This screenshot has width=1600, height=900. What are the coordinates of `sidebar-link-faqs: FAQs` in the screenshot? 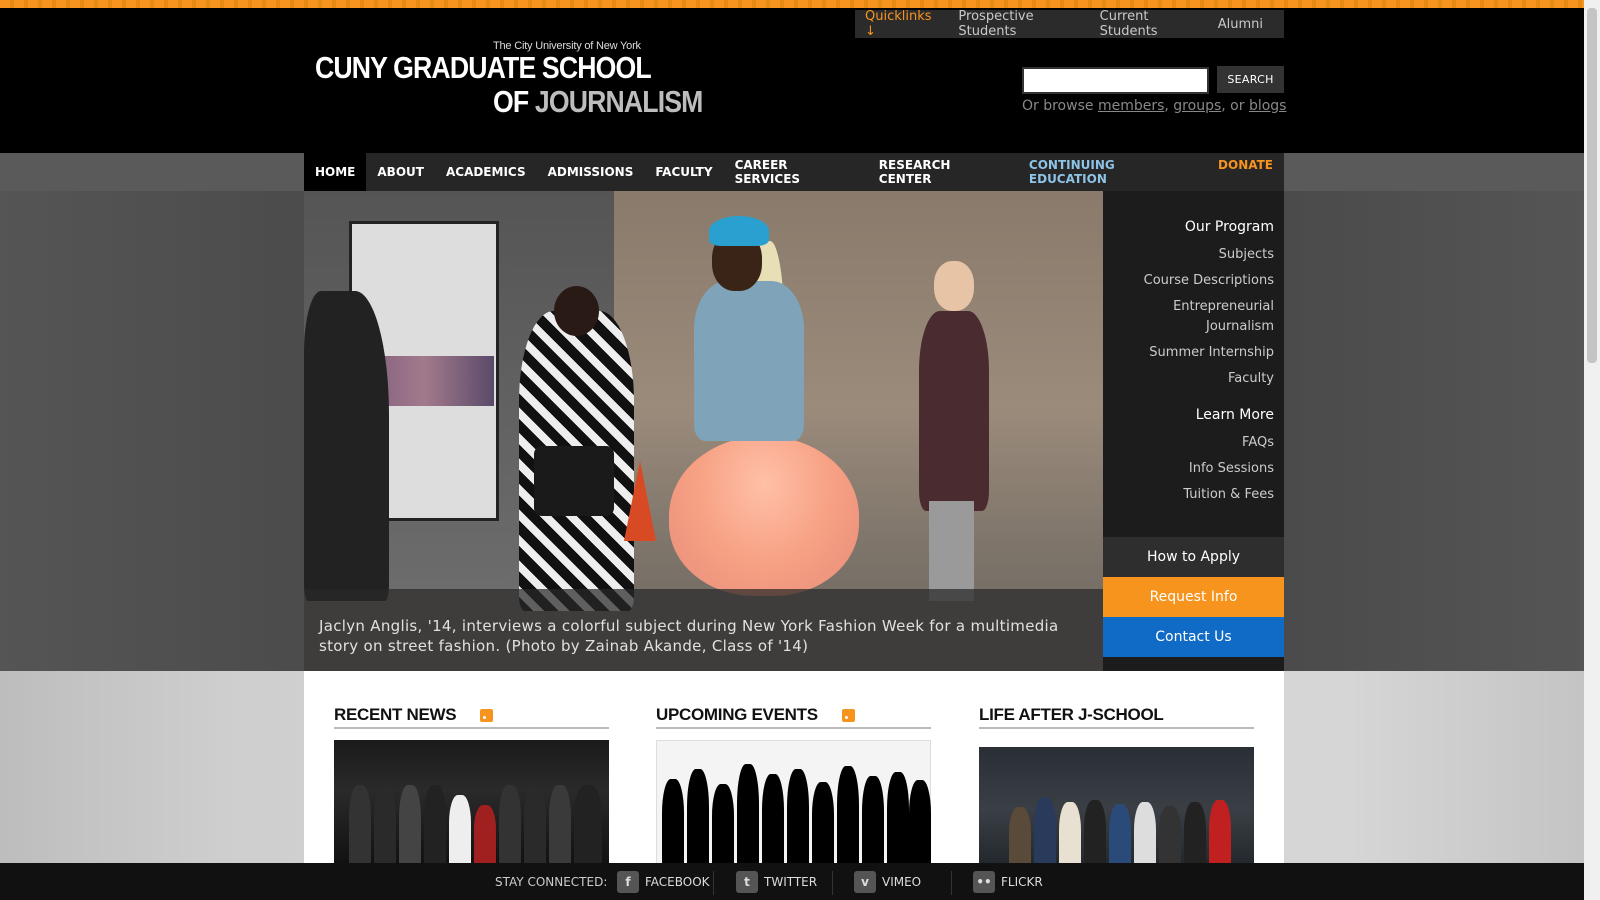 It's located at (1188, 443).